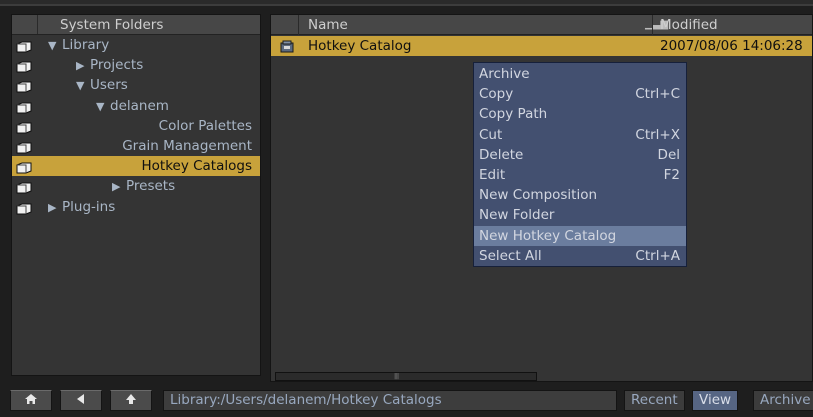  I want to click on folder-tree-label-wrap: ▶ Plug-ins, so click(81, 207).